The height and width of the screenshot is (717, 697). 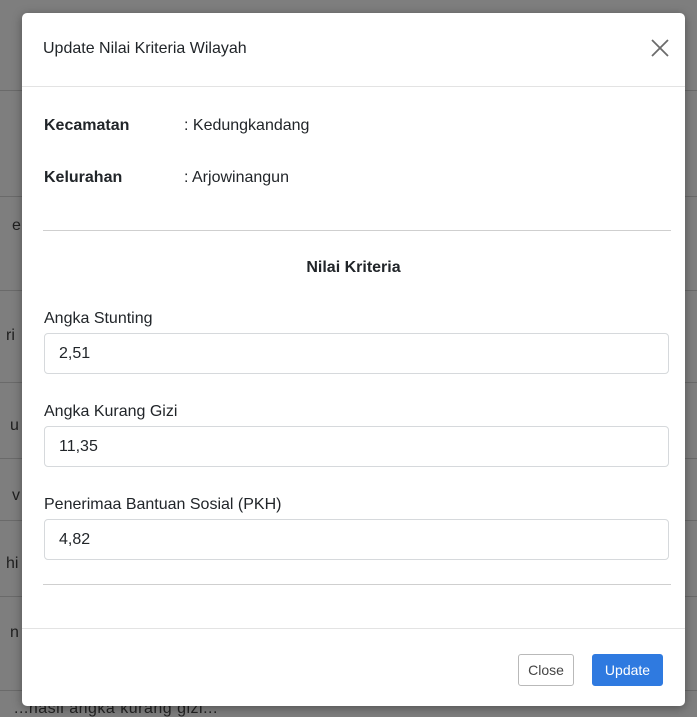 I want to click on modal-title: Update Nilai Kriteria Wilayah, so click(x=145, y=48).